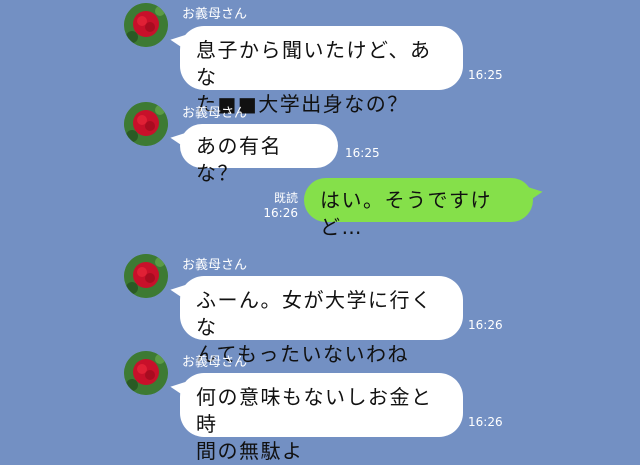 Image resolution: width=640 pixels, height=465 pixels. I want to click on message-bubble: ふーん。女が大学に行くな んてもったいないわね, so click(321, 321).